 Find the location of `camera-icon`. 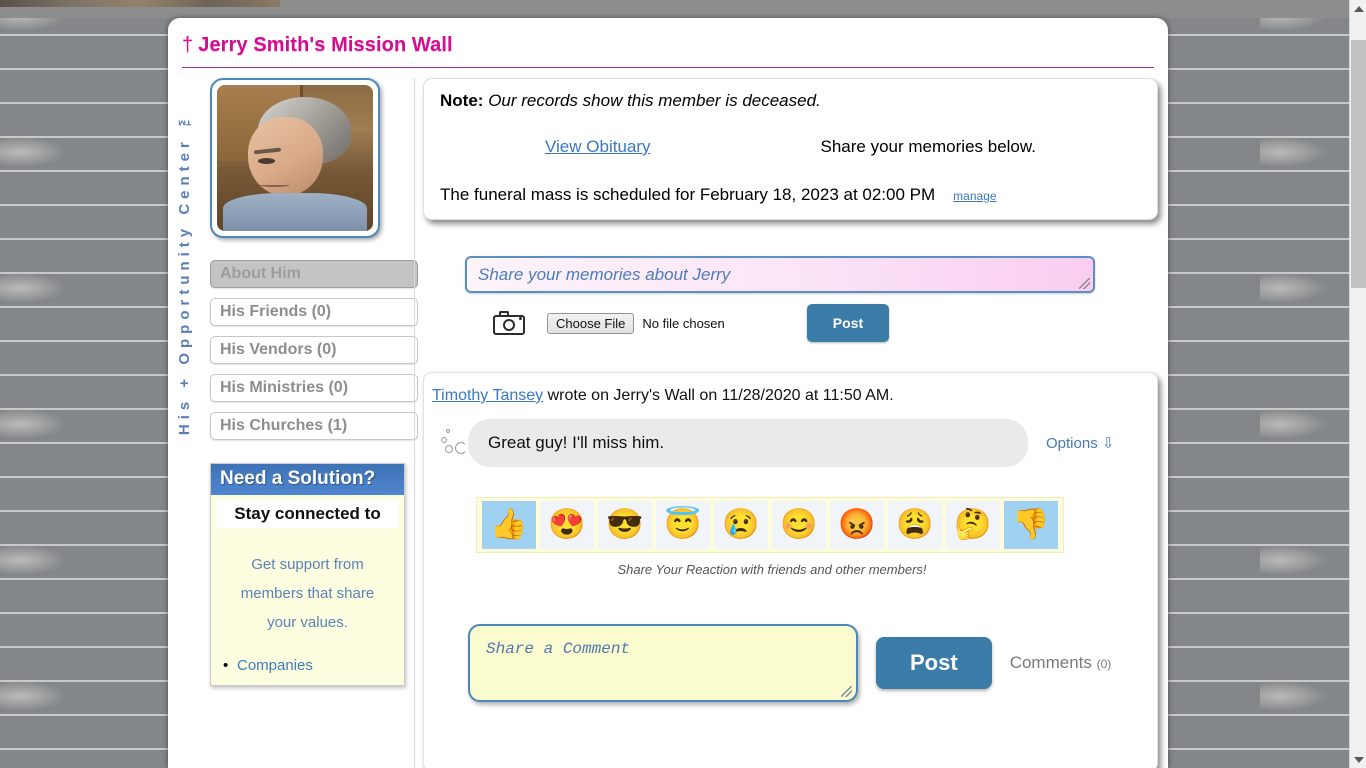

camera-icon is located at coordinates (509, 323).